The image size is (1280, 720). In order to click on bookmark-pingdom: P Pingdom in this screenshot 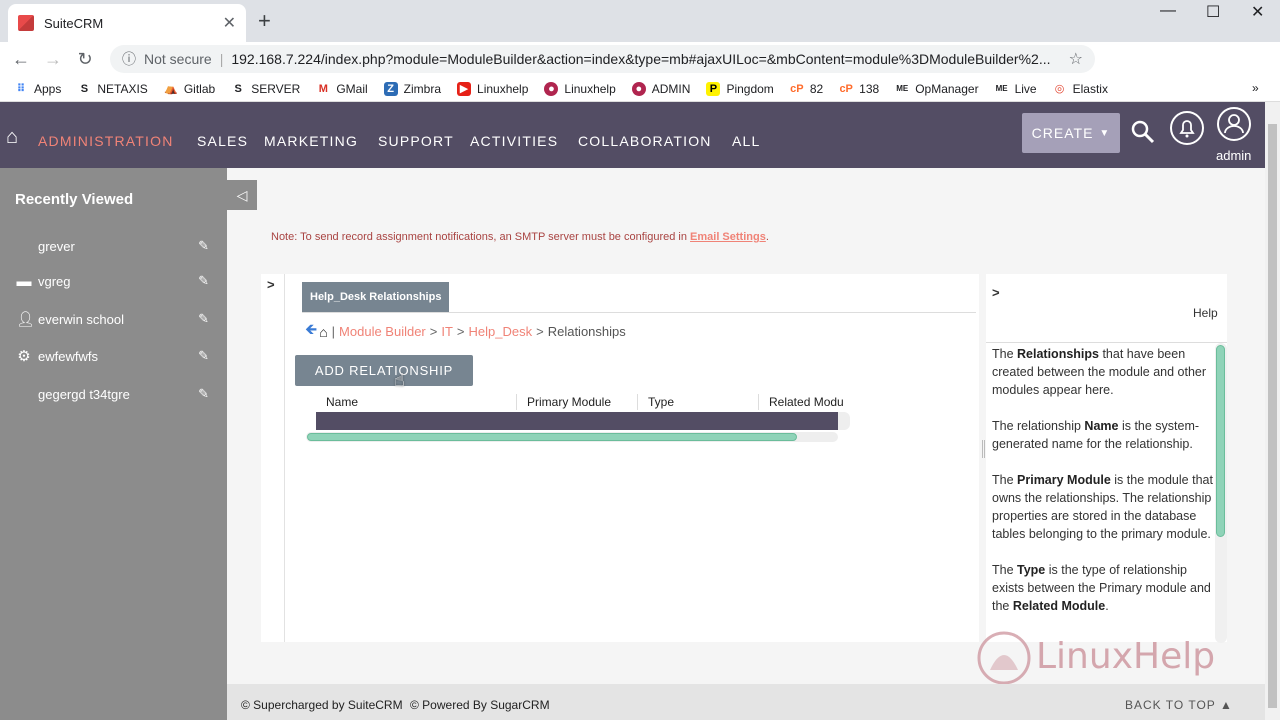, I will do `click(740, 88)`.